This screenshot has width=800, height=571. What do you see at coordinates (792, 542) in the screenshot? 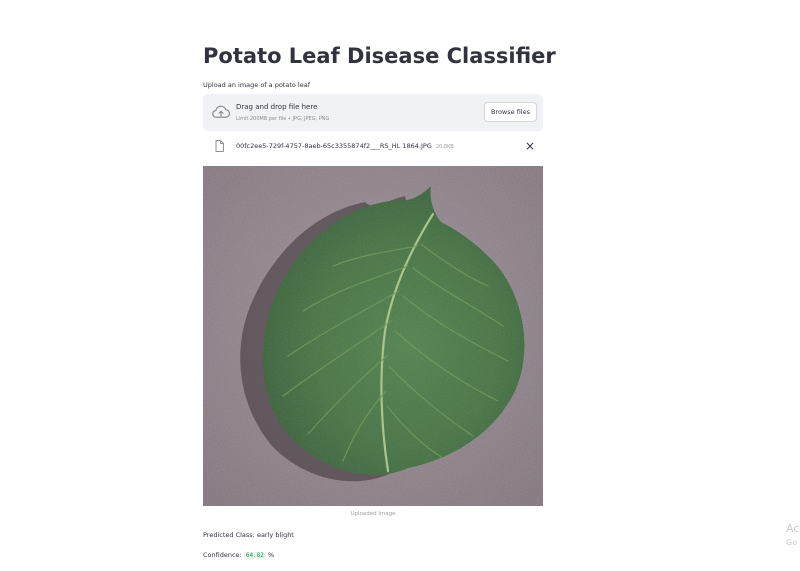
I see `watermark-line-2: Go` at bounding box center [792, 542].